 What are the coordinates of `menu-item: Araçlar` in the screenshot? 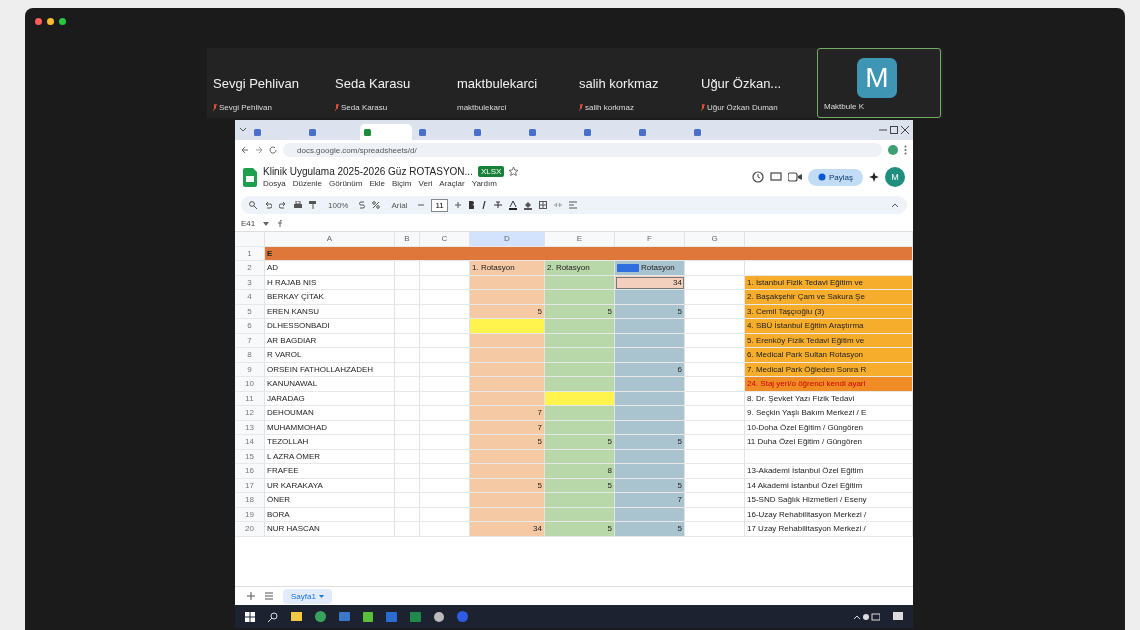 It's located at (452, 183).